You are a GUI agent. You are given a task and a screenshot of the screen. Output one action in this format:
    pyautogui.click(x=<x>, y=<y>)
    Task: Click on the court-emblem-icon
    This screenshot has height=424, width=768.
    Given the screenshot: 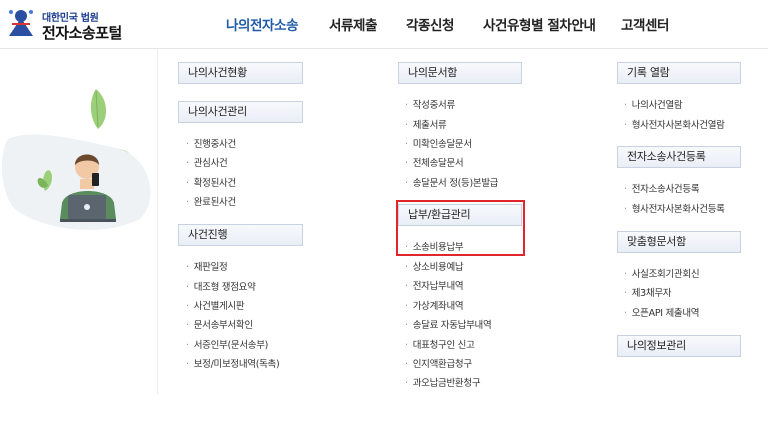 What is the action you would take?
    pyautogui.click(x=21, y=23)
    